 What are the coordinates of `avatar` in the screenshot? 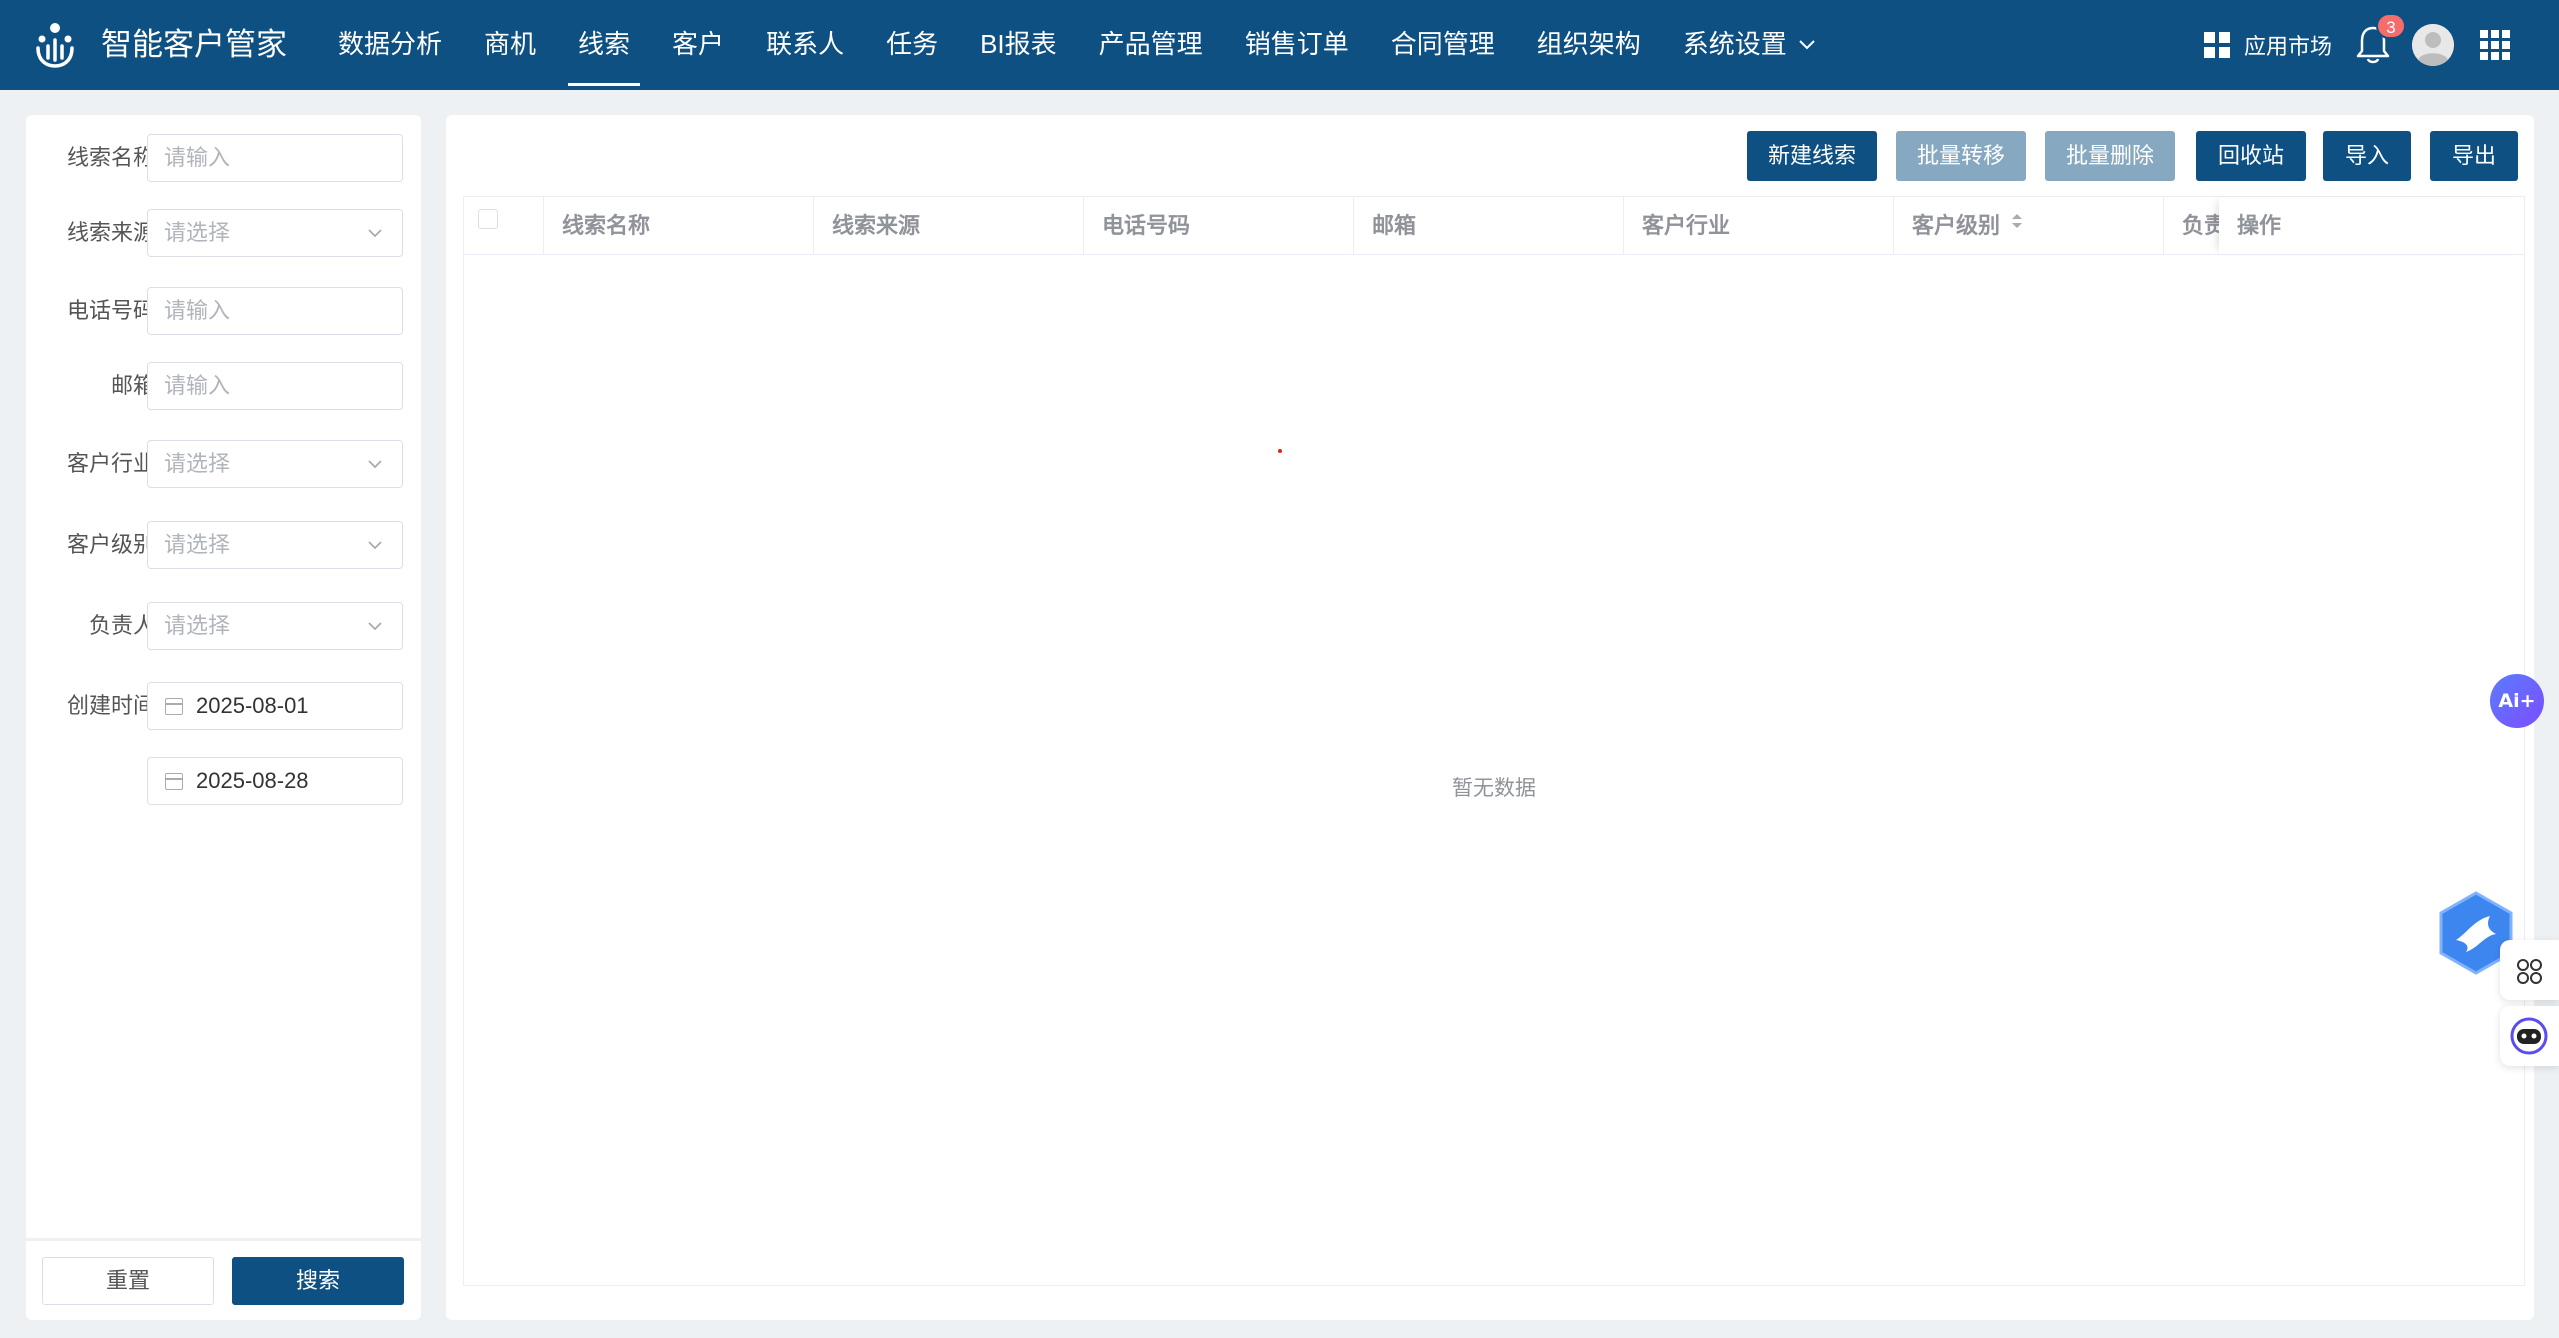 It's located at (2433, 45).